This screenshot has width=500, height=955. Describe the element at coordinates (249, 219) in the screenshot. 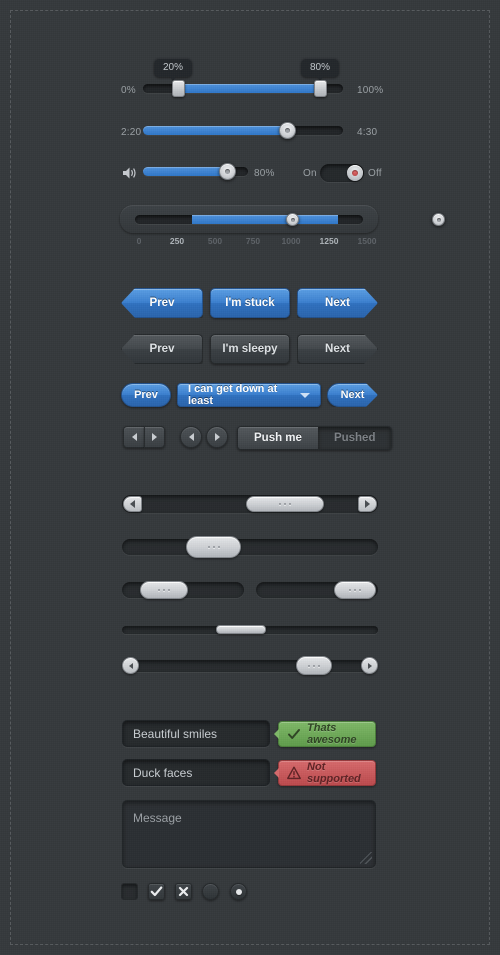

I see `ticked-range-track` at that location.